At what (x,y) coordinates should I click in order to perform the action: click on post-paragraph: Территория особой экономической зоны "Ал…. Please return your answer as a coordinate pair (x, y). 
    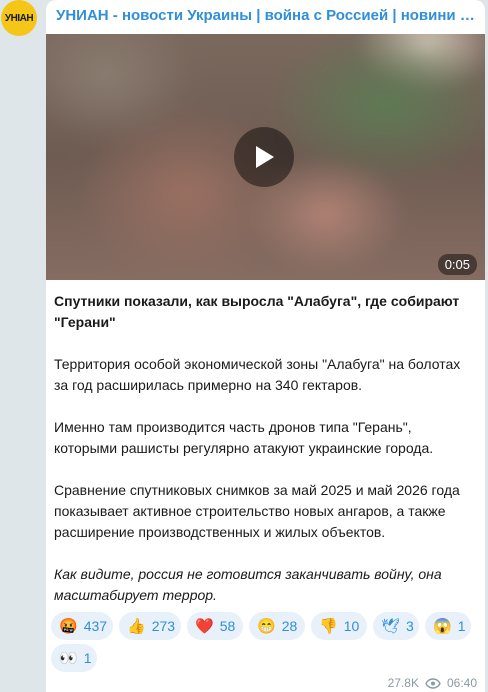
    Looking at the image, I should click on (257, 374).